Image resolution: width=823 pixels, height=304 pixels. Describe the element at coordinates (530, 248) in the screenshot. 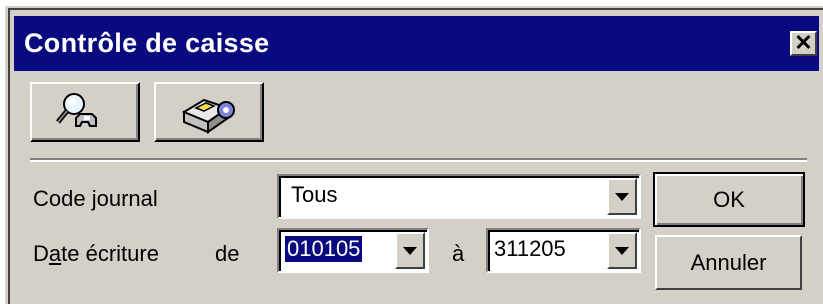

I see `date-to-value: 311205` at that location.